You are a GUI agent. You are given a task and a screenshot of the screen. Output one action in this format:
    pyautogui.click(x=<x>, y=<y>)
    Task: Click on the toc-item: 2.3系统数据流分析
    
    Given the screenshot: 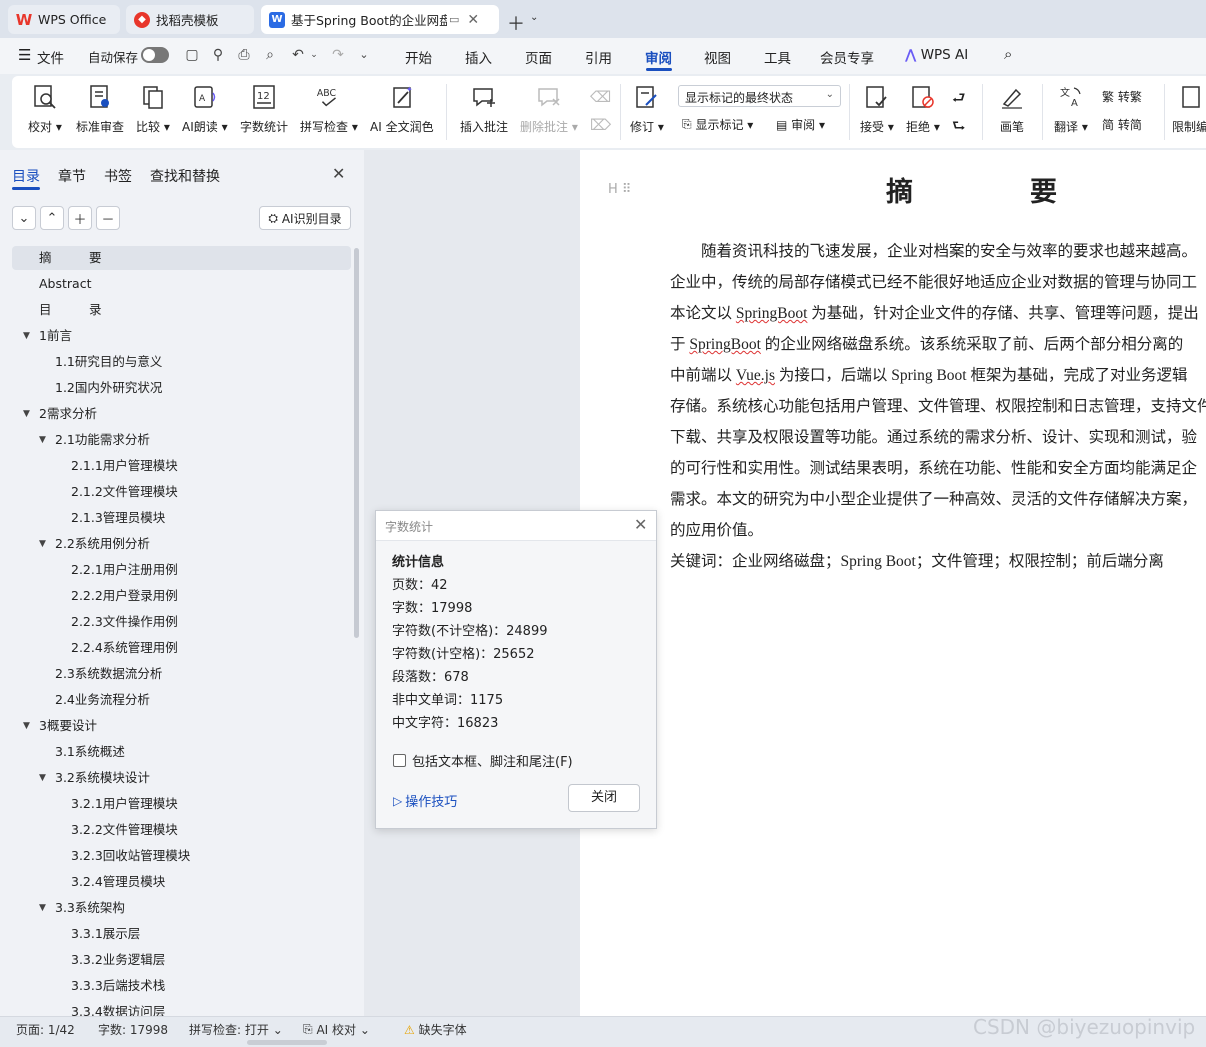 What is the action you would take?
    pyautogui.click(x=181, y=674)
    